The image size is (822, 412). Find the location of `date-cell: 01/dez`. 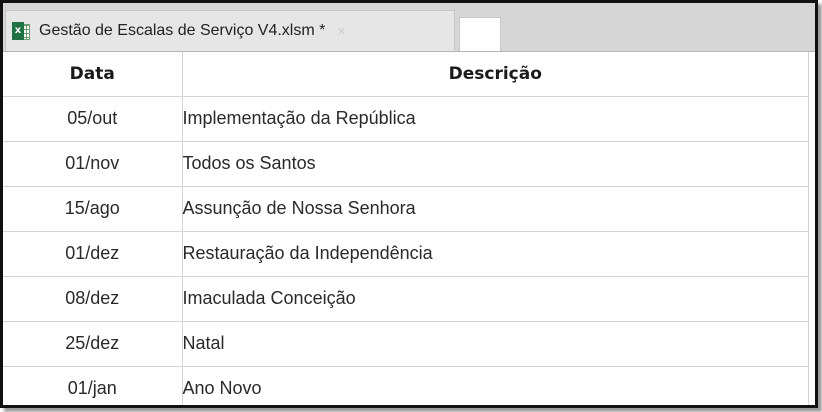

date-cell: 01/dez is located at coordinates (93, 254).